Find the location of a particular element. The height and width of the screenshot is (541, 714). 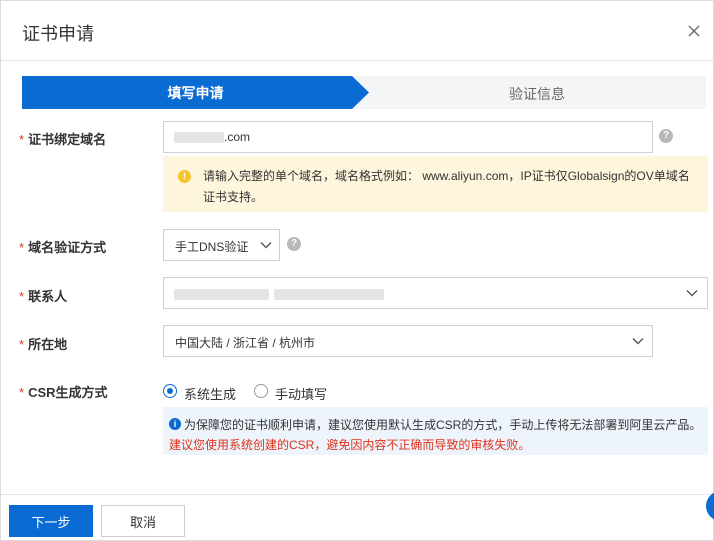

step-progress: 验证信息 填写申请 is located at coordinates (364, 92).